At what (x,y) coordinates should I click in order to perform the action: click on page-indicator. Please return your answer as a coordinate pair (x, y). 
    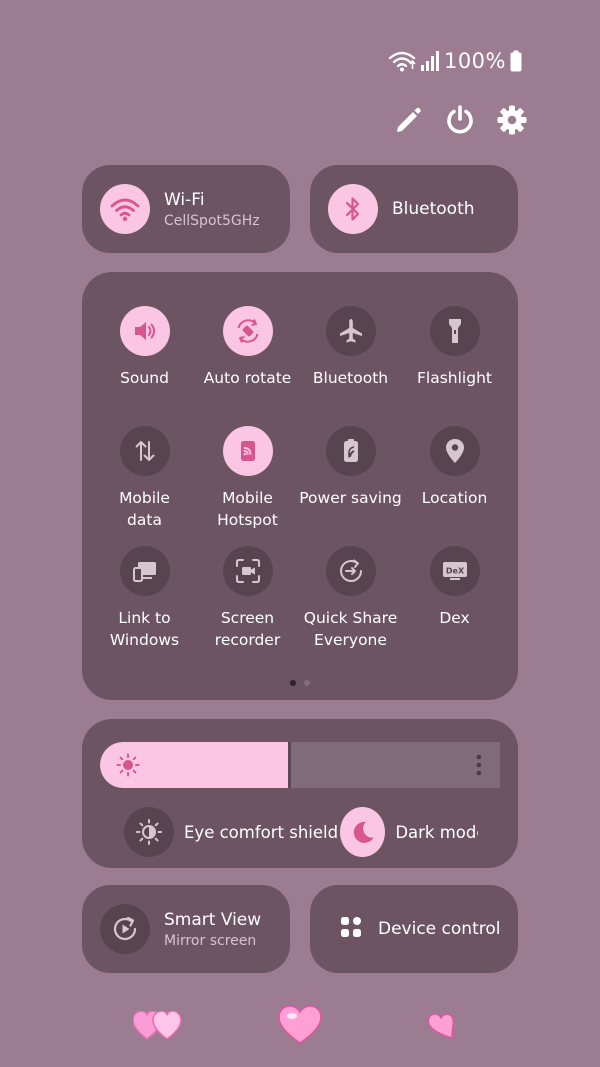
    Looking at the image, I should click on (300, 683).